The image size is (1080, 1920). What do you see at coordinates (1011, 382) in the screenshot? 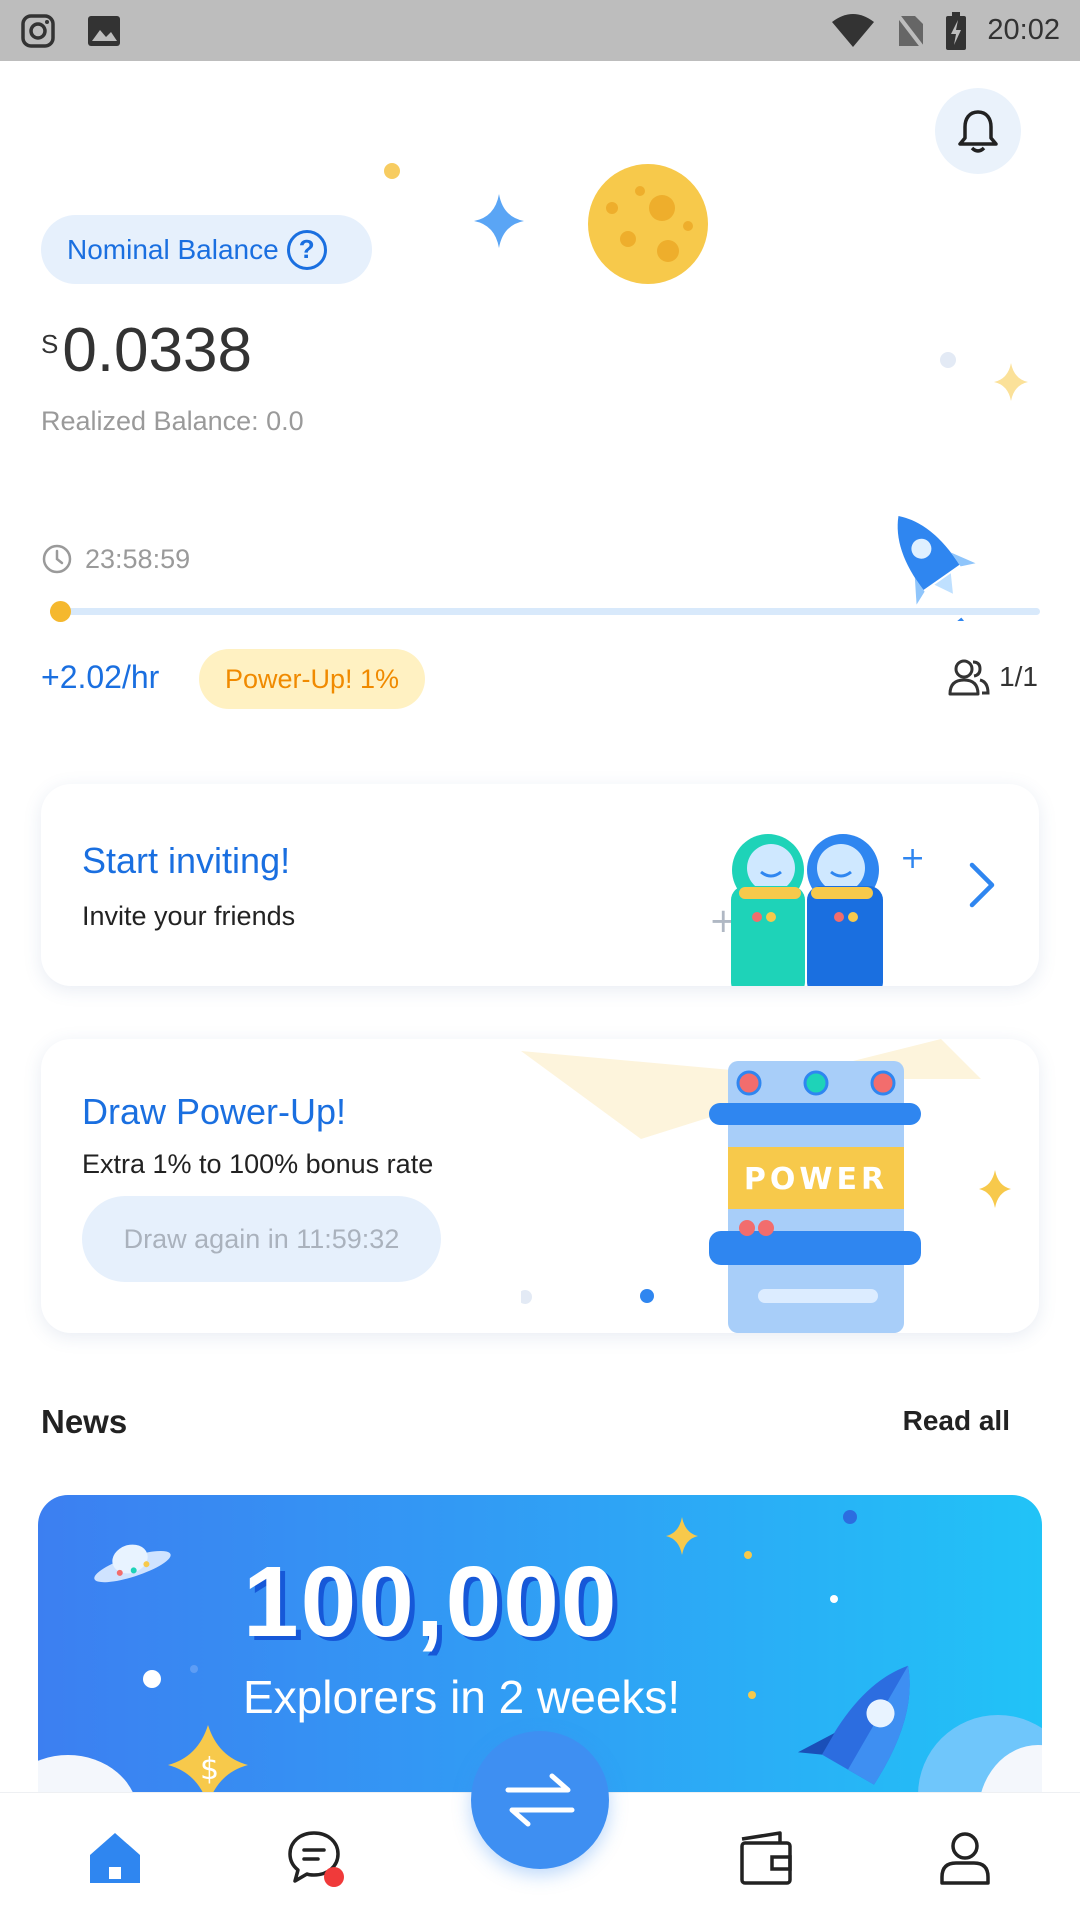
I see `sparkle-yellow` at bounding box center [1011, 382].